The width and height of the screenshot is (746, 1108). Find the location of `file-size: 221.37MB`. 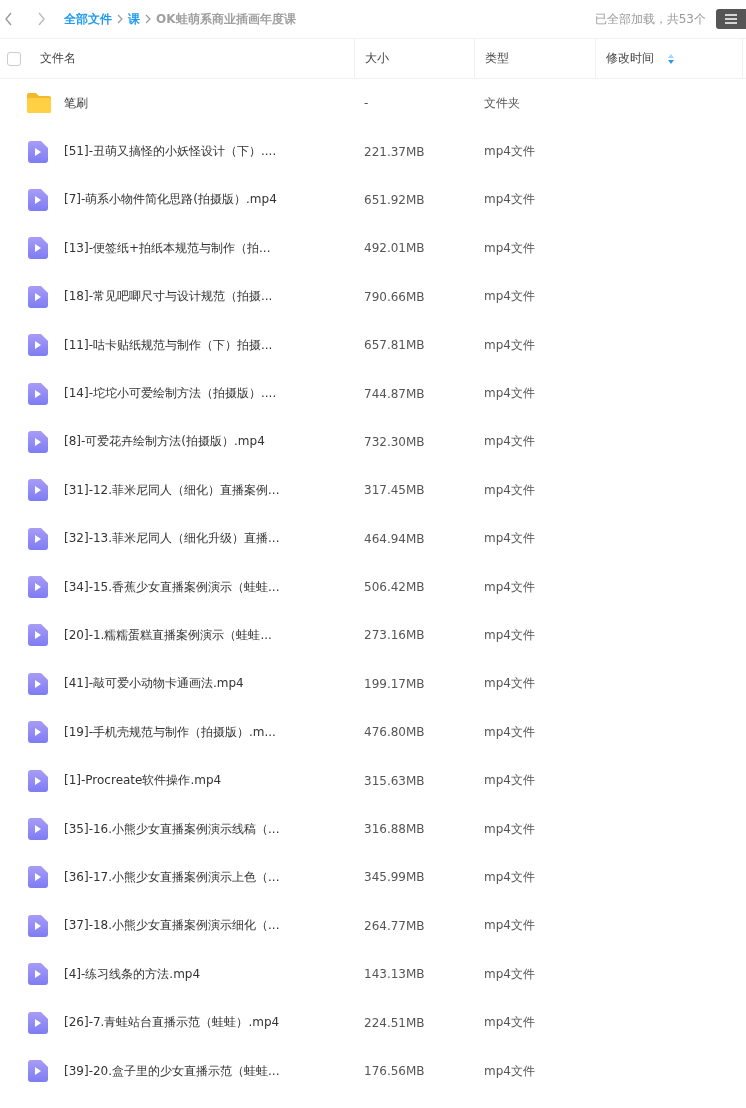

file-size: 221.37MB is located at coordinates (394, 151).